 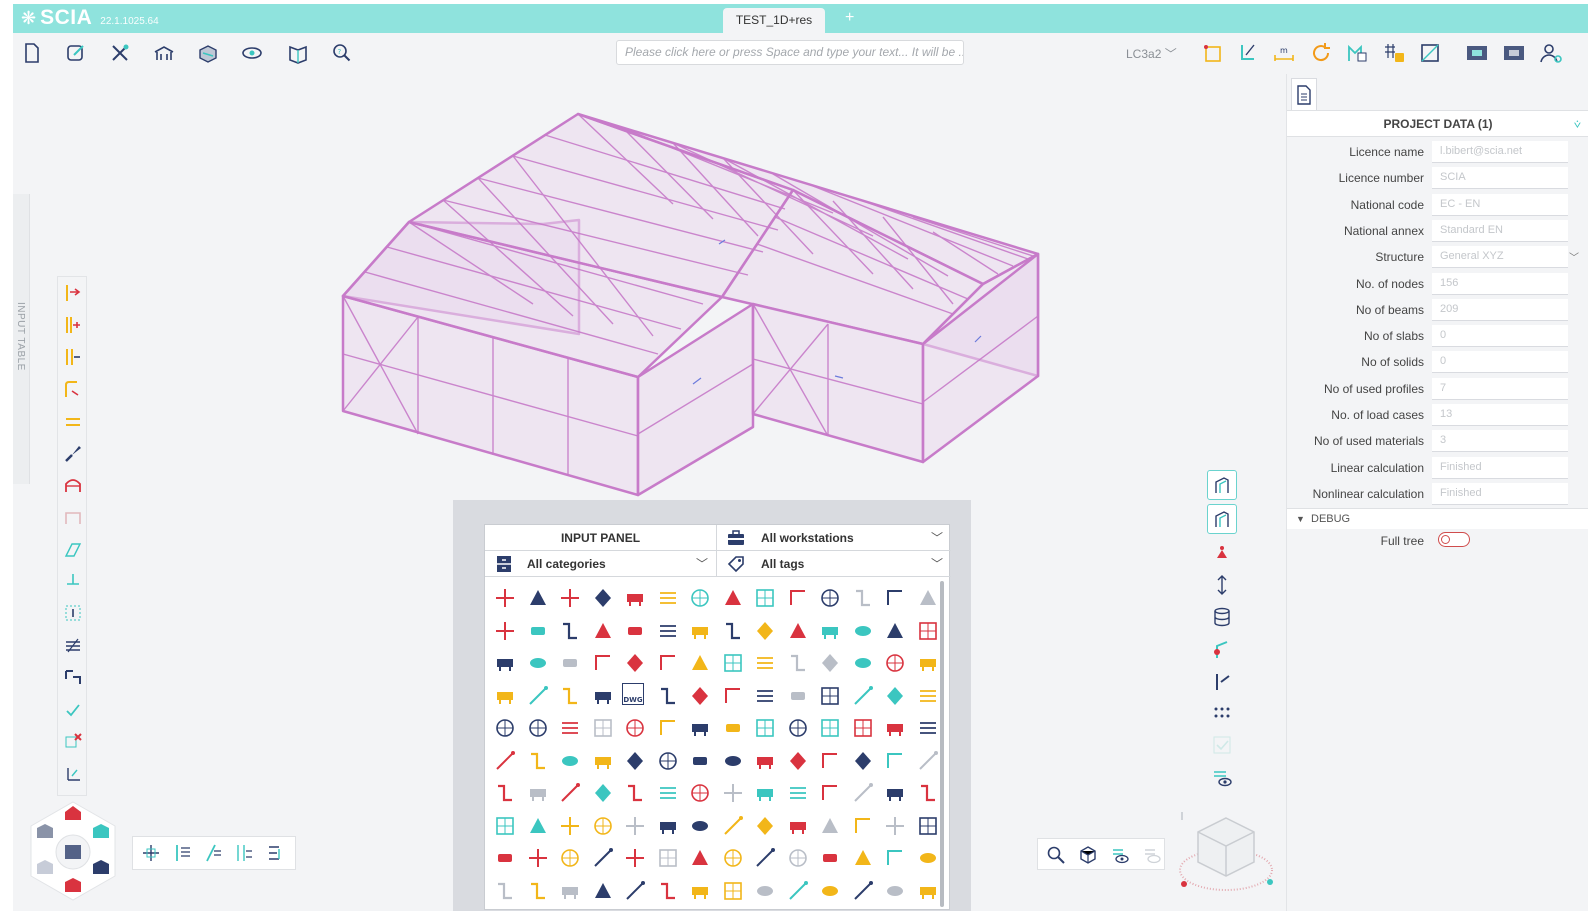 I want to click on column-add-icon, so click(x=73, y=325).